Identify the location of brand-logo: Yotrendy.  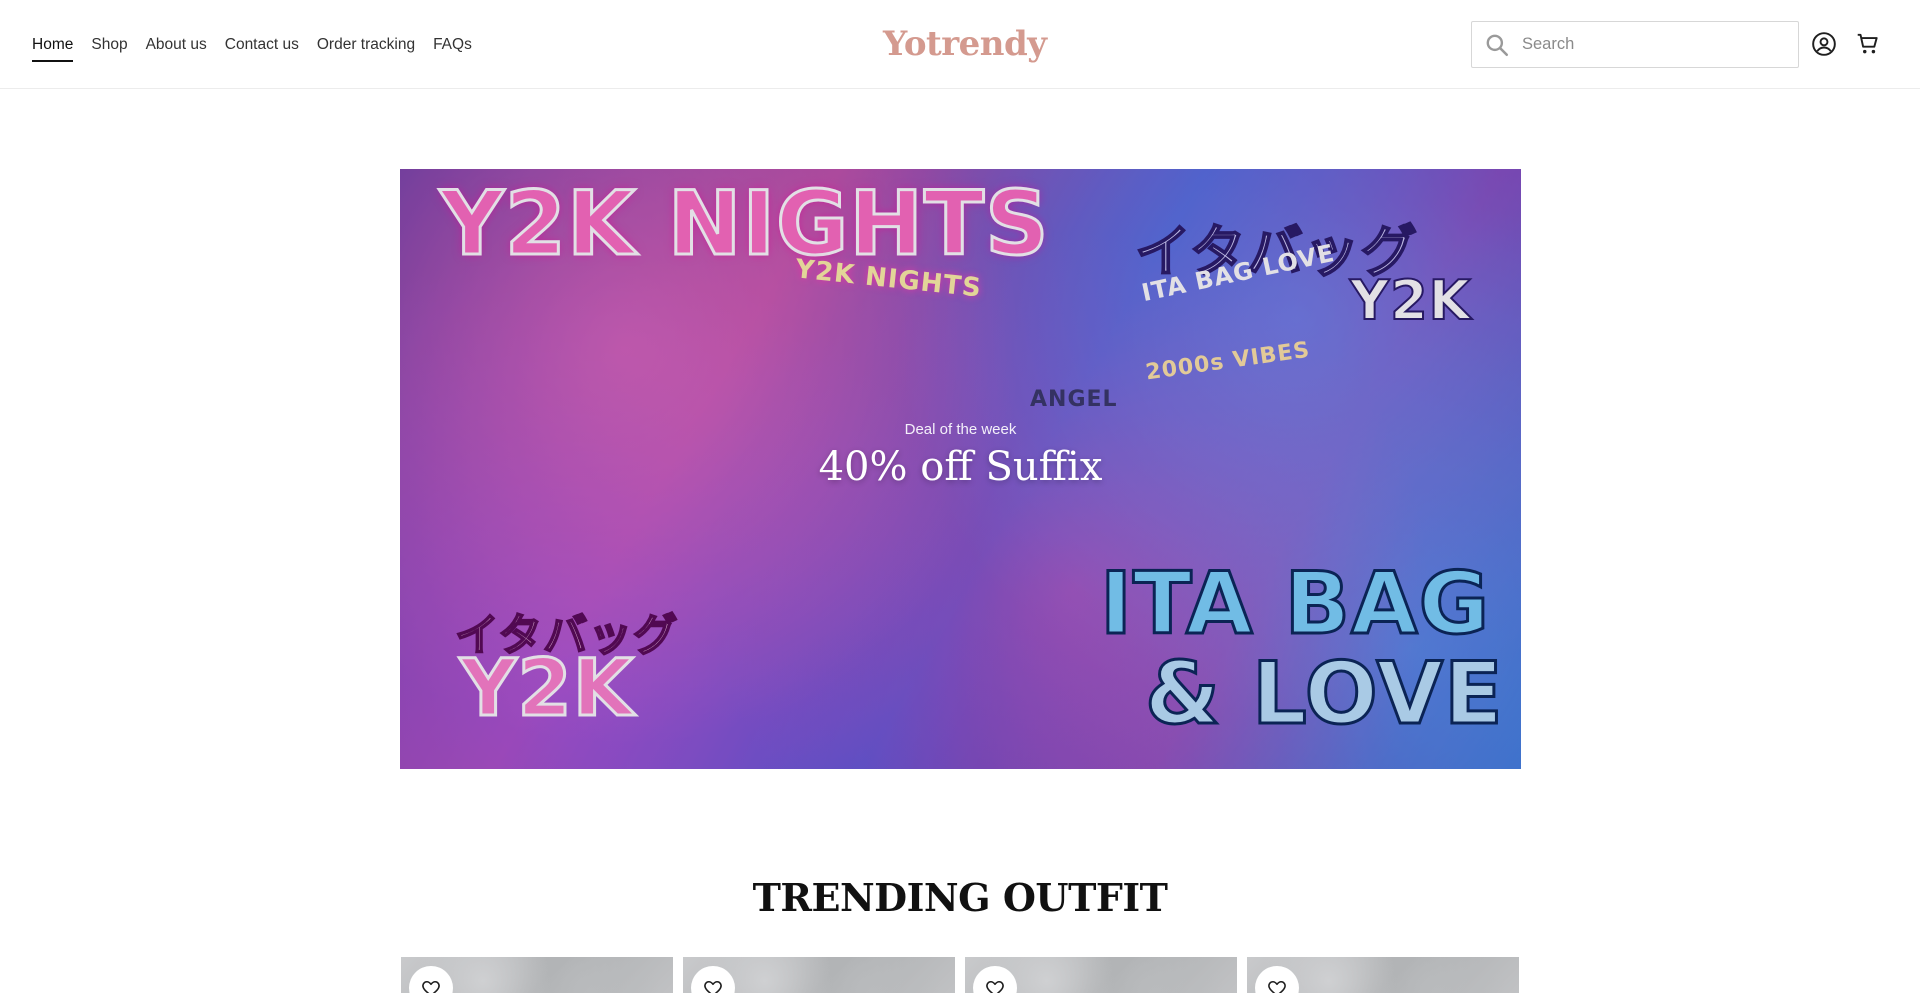
(965, 44).